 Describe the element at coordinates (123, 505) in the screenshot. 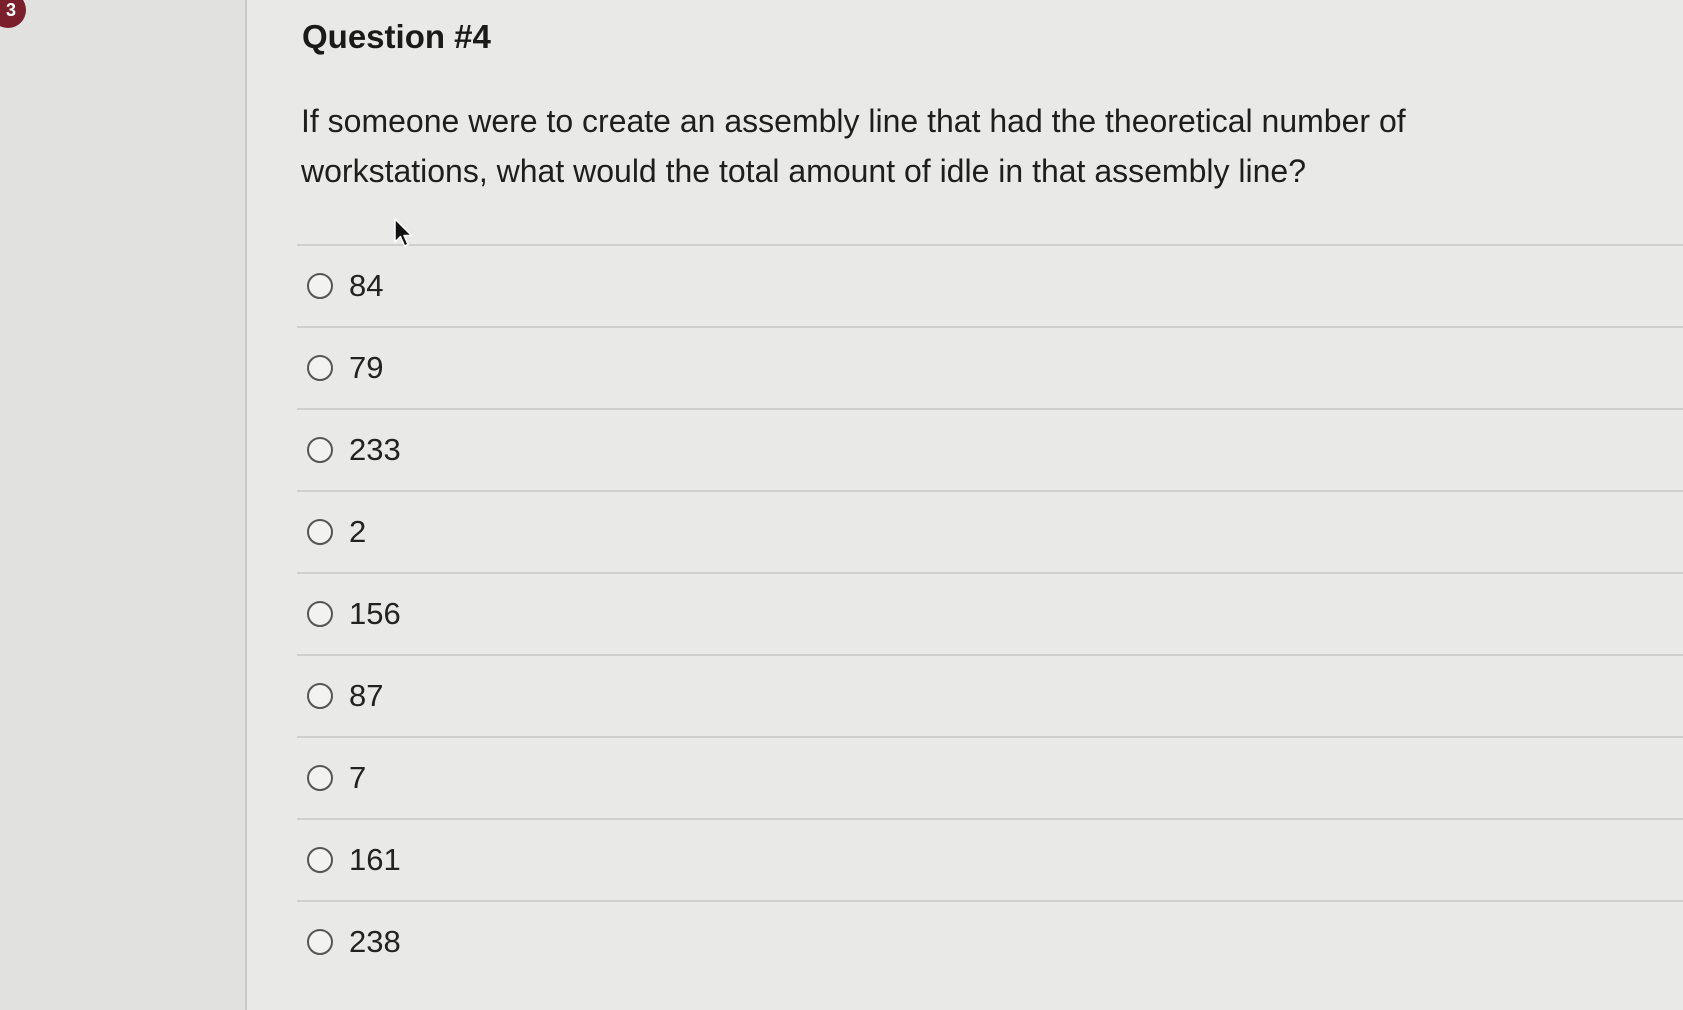

I see `left-sidebar: 3` at that location.